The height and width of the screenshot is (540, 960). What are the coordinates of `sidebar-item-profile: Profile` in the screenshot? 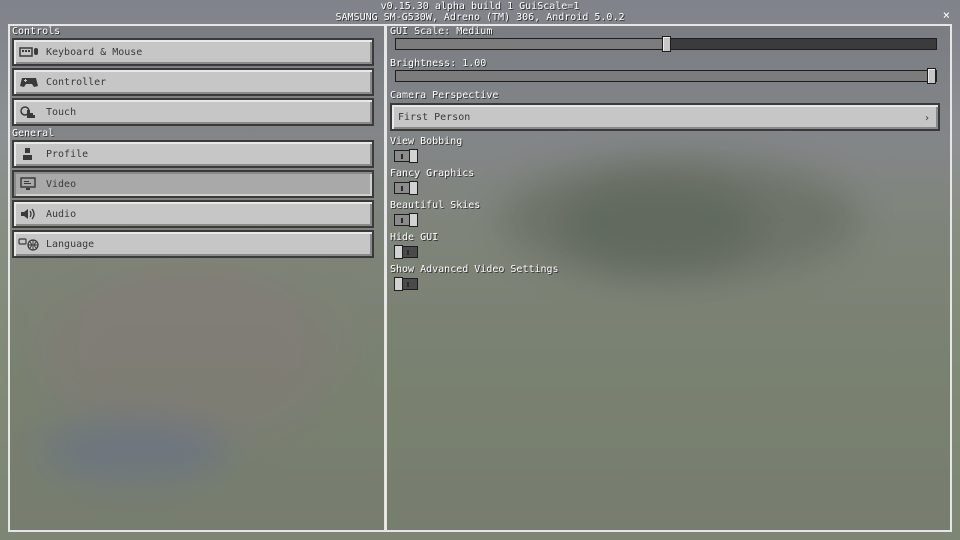 It's located at (193, 154).